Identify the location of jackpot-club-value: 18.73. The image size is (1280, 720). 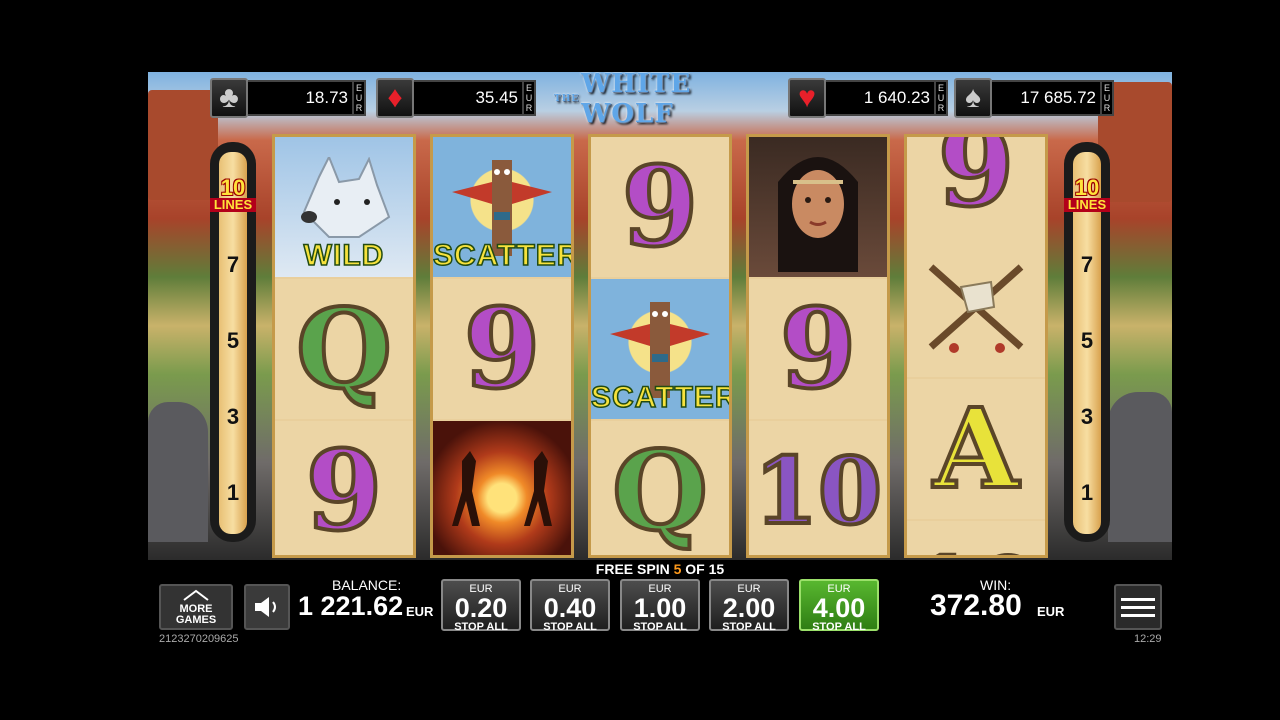
(300, 98).